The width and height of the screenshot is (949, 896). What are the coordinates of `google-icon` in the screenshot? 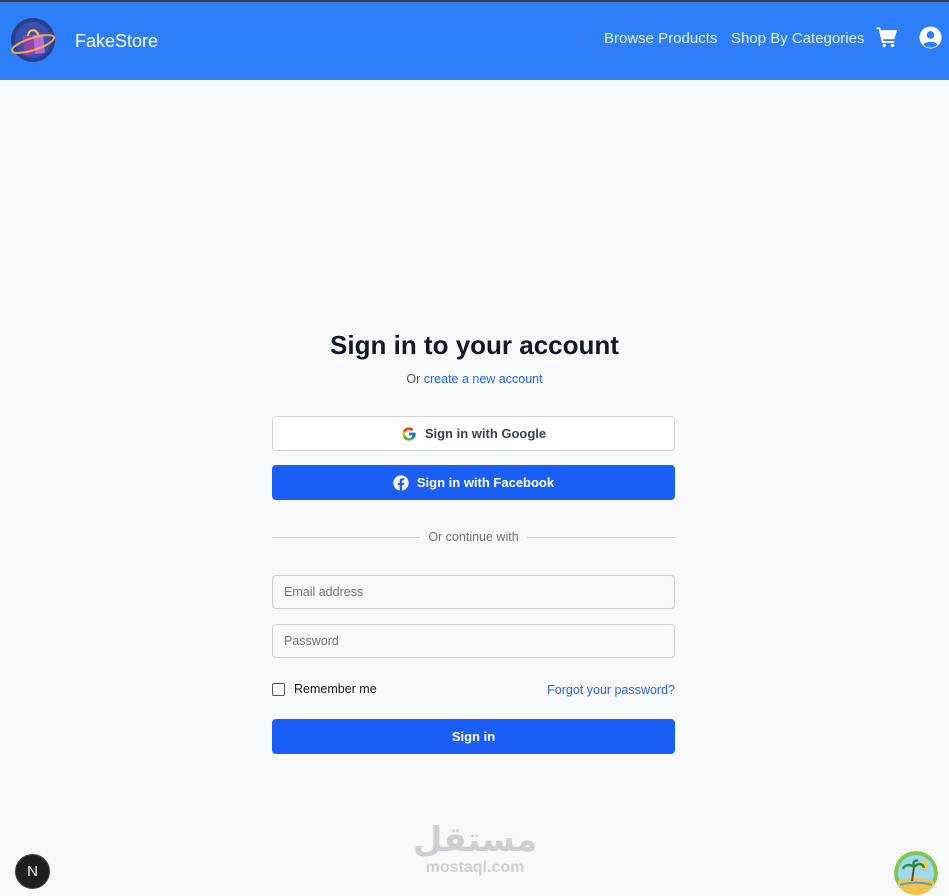 It's located at (409, 433).